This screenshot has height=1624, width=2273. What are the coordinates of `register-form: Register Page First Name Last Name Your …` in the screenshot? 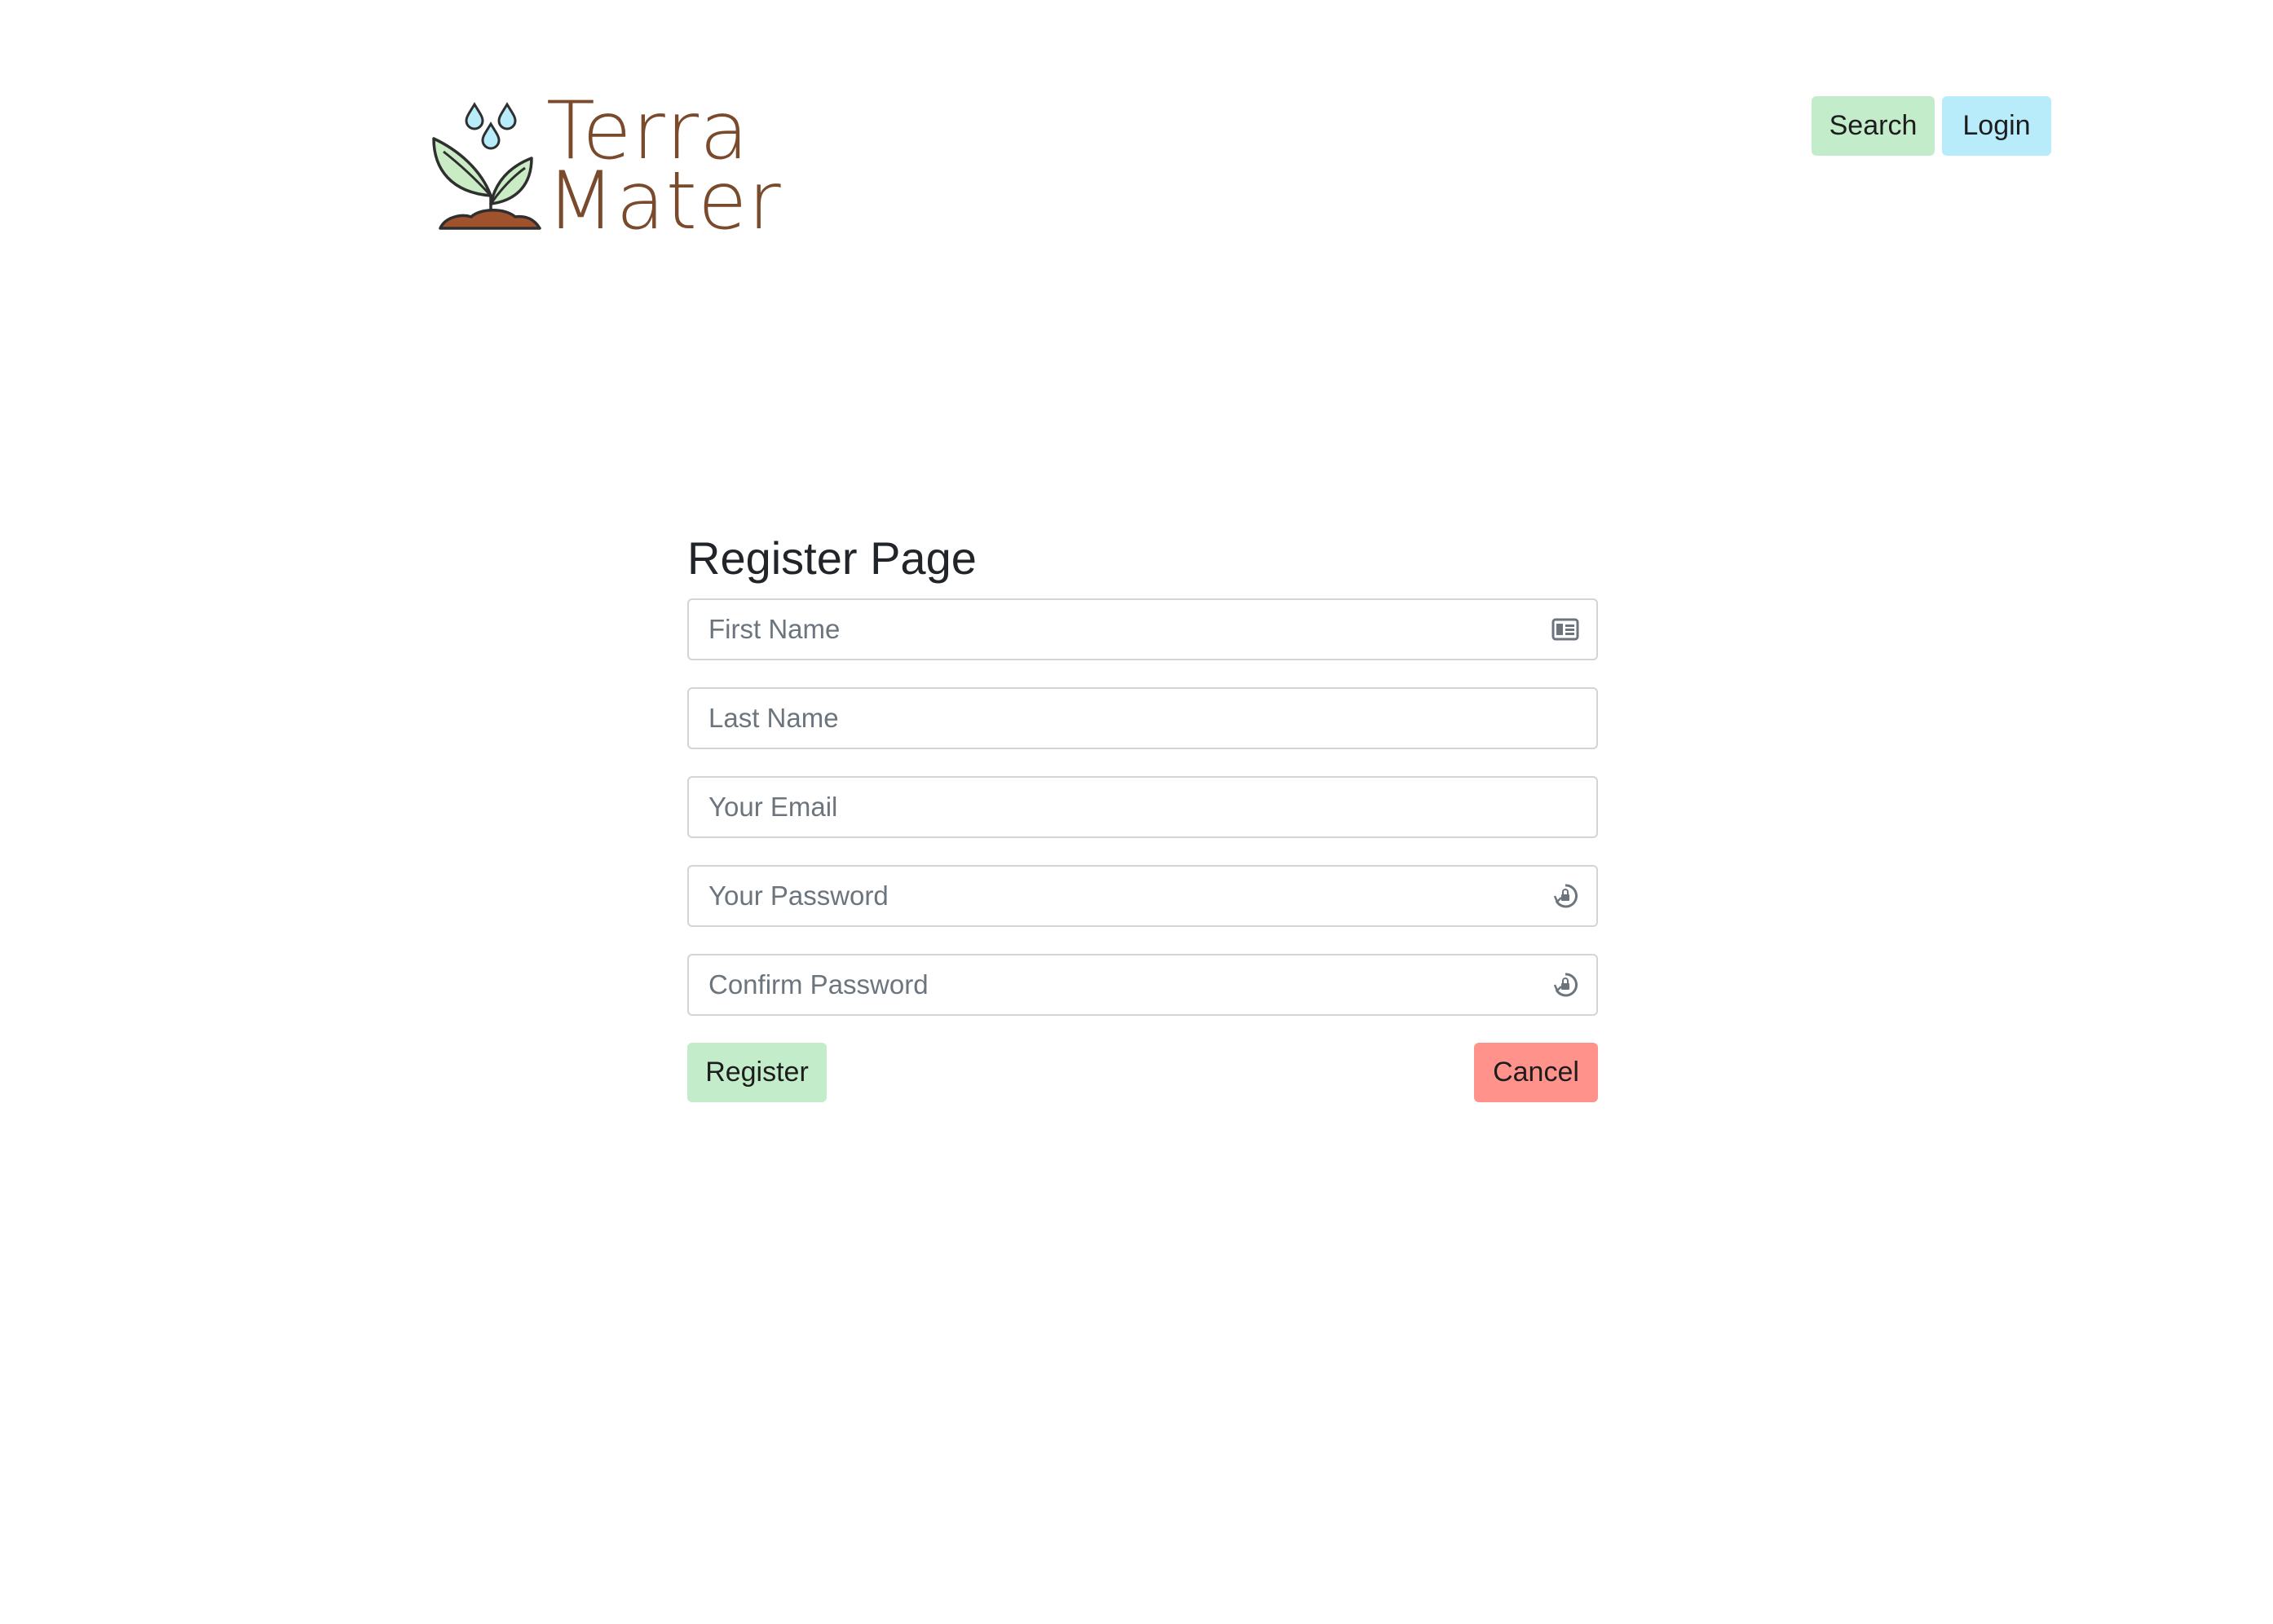 It's located at (1142, 812).